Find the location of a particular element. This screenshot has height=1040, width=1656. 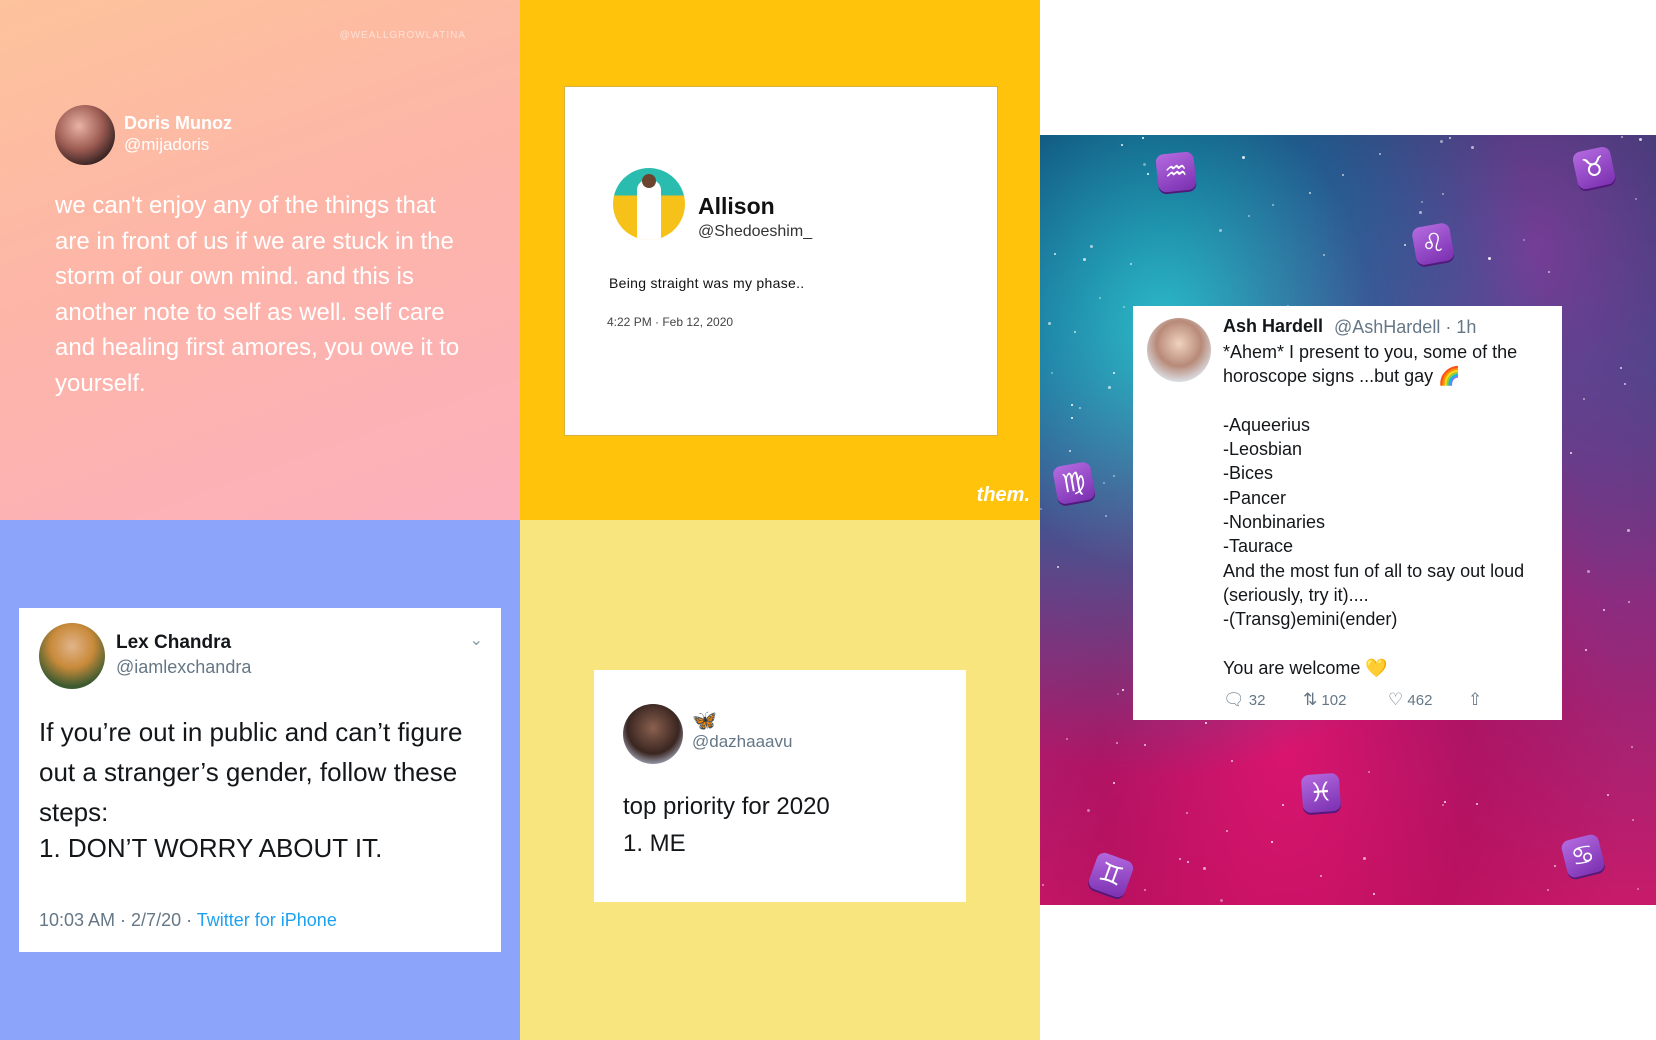

author-handle: @mijadoris is located at coordinates (166, 145).